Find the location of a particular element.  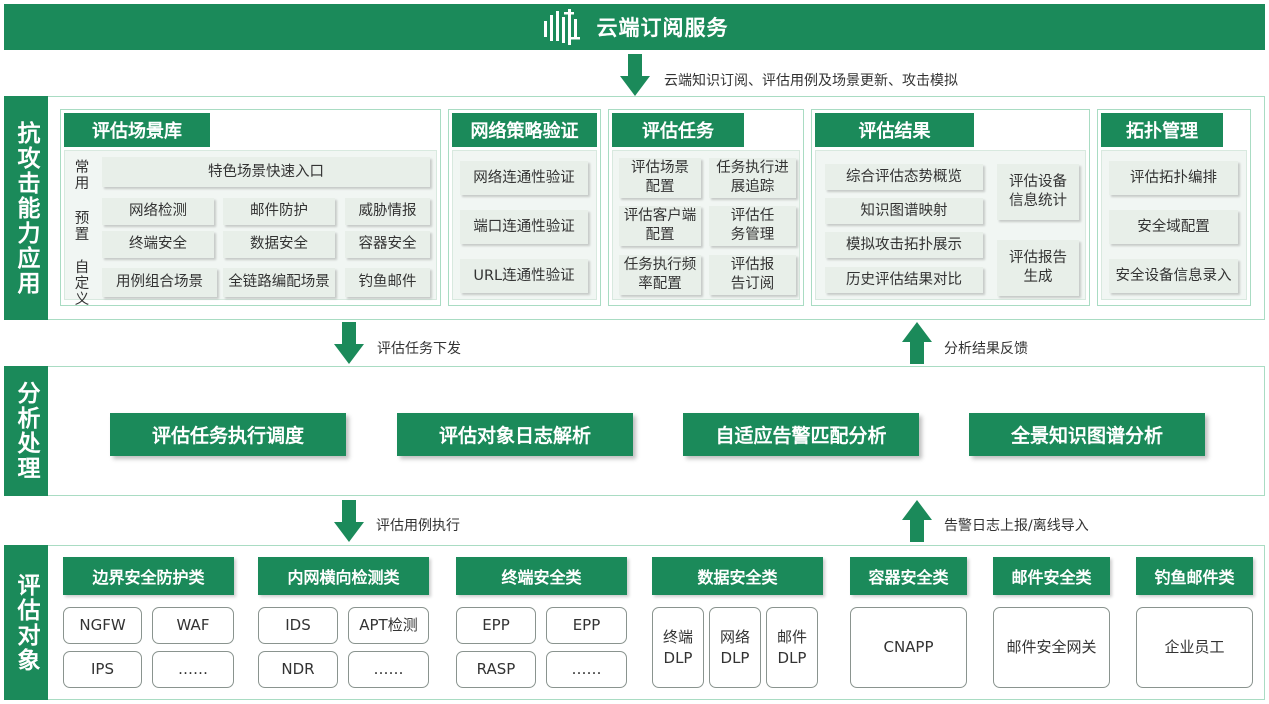

object-apt-detection: APT检测 is located at coordinates (388, 625).